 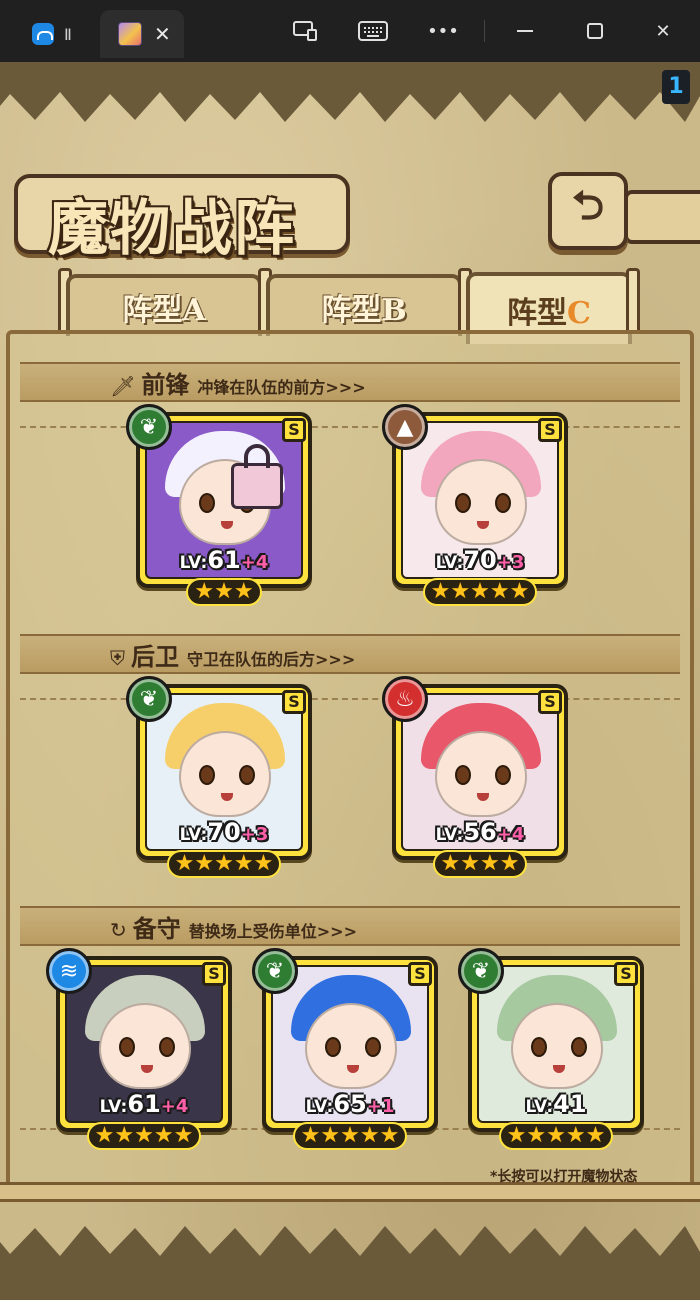 I want to click on section-description: 替换场上受伤单位>>>, so click(x=272, y=931).